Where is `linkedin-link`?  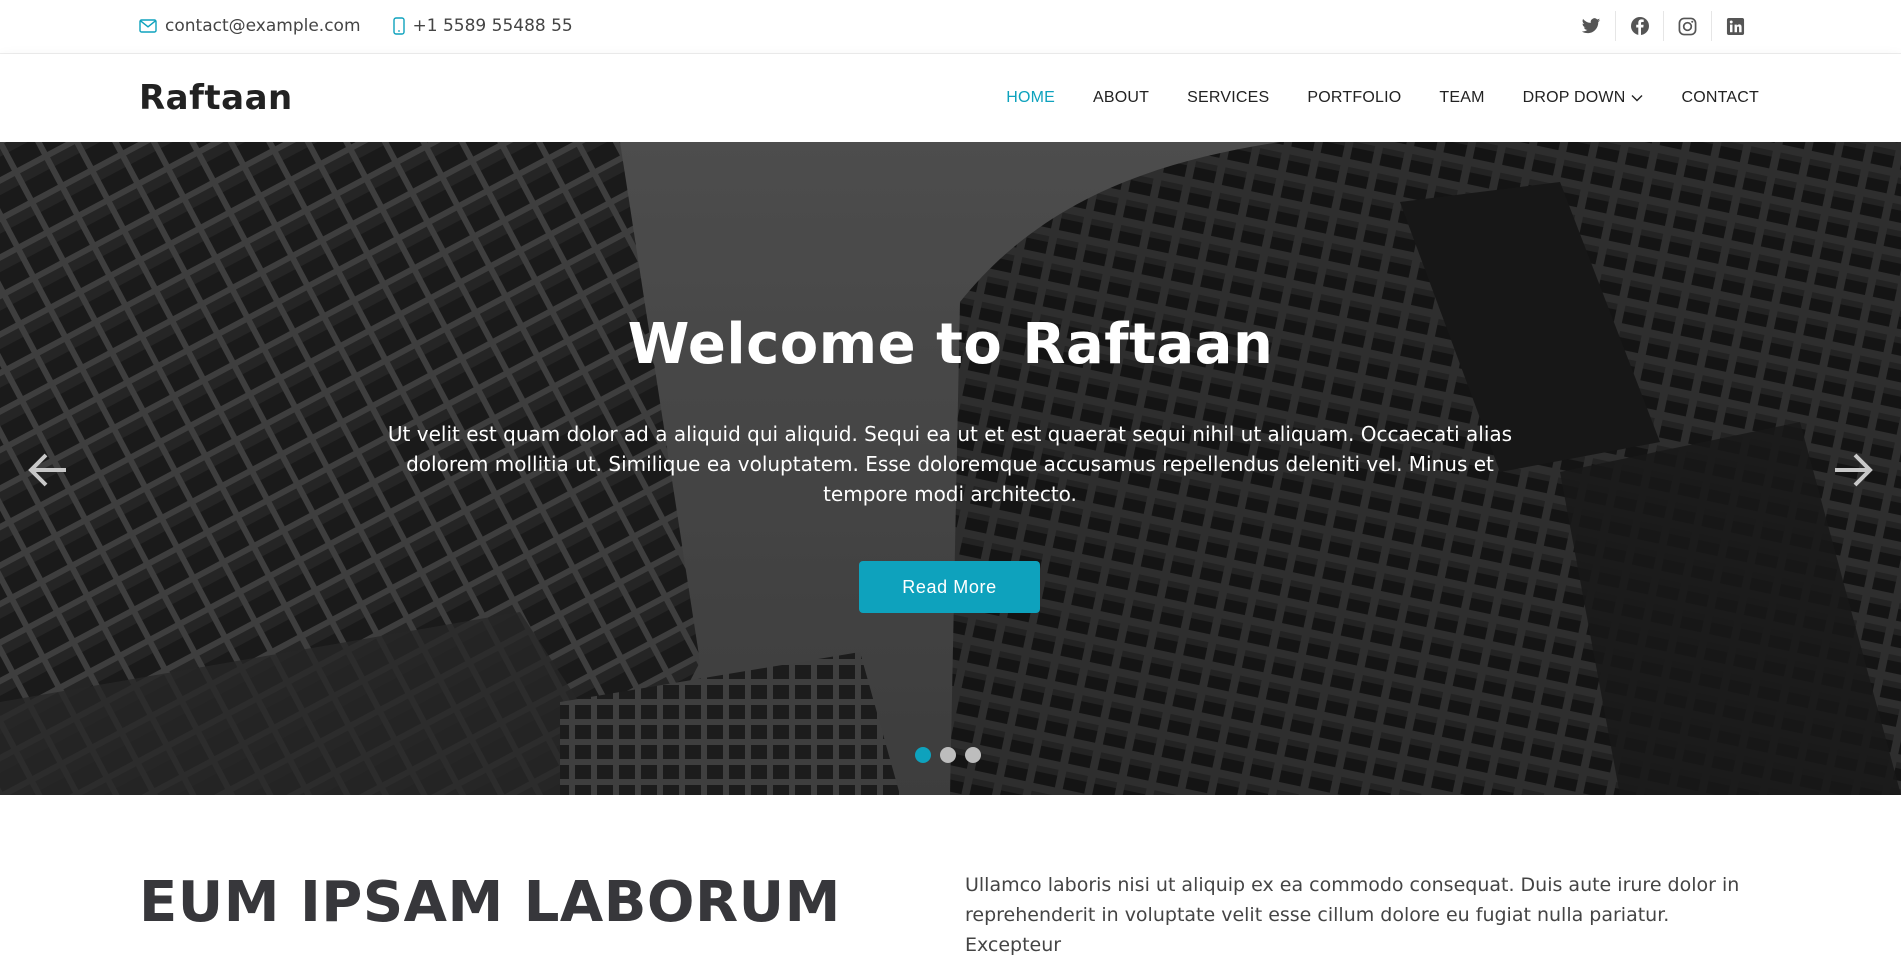
linkedin-link is located at coordinates (1735, 26).